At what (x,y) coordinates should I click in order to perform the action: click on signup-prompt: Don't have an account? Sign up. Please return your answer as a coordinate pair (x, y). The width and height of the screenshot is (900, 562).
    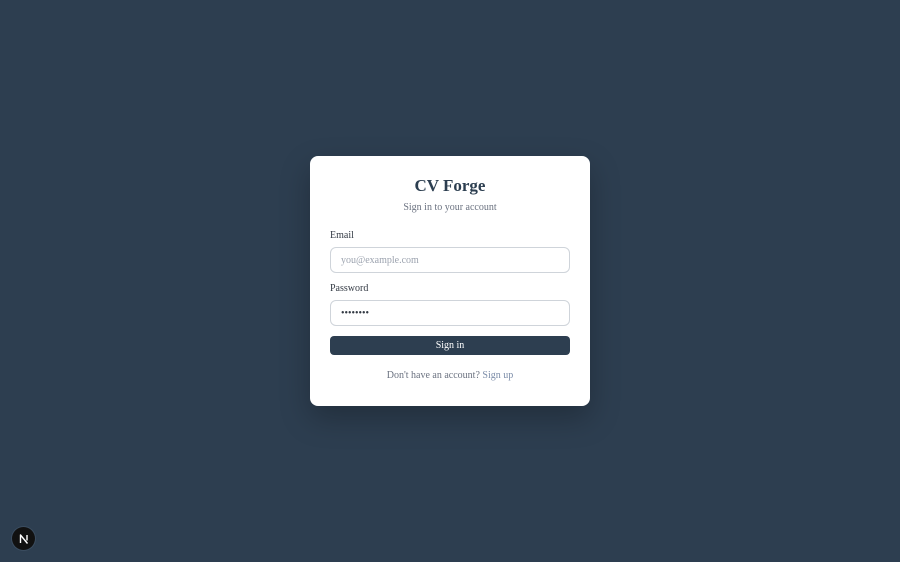
    Looking at the image, I should click on (450, 376).